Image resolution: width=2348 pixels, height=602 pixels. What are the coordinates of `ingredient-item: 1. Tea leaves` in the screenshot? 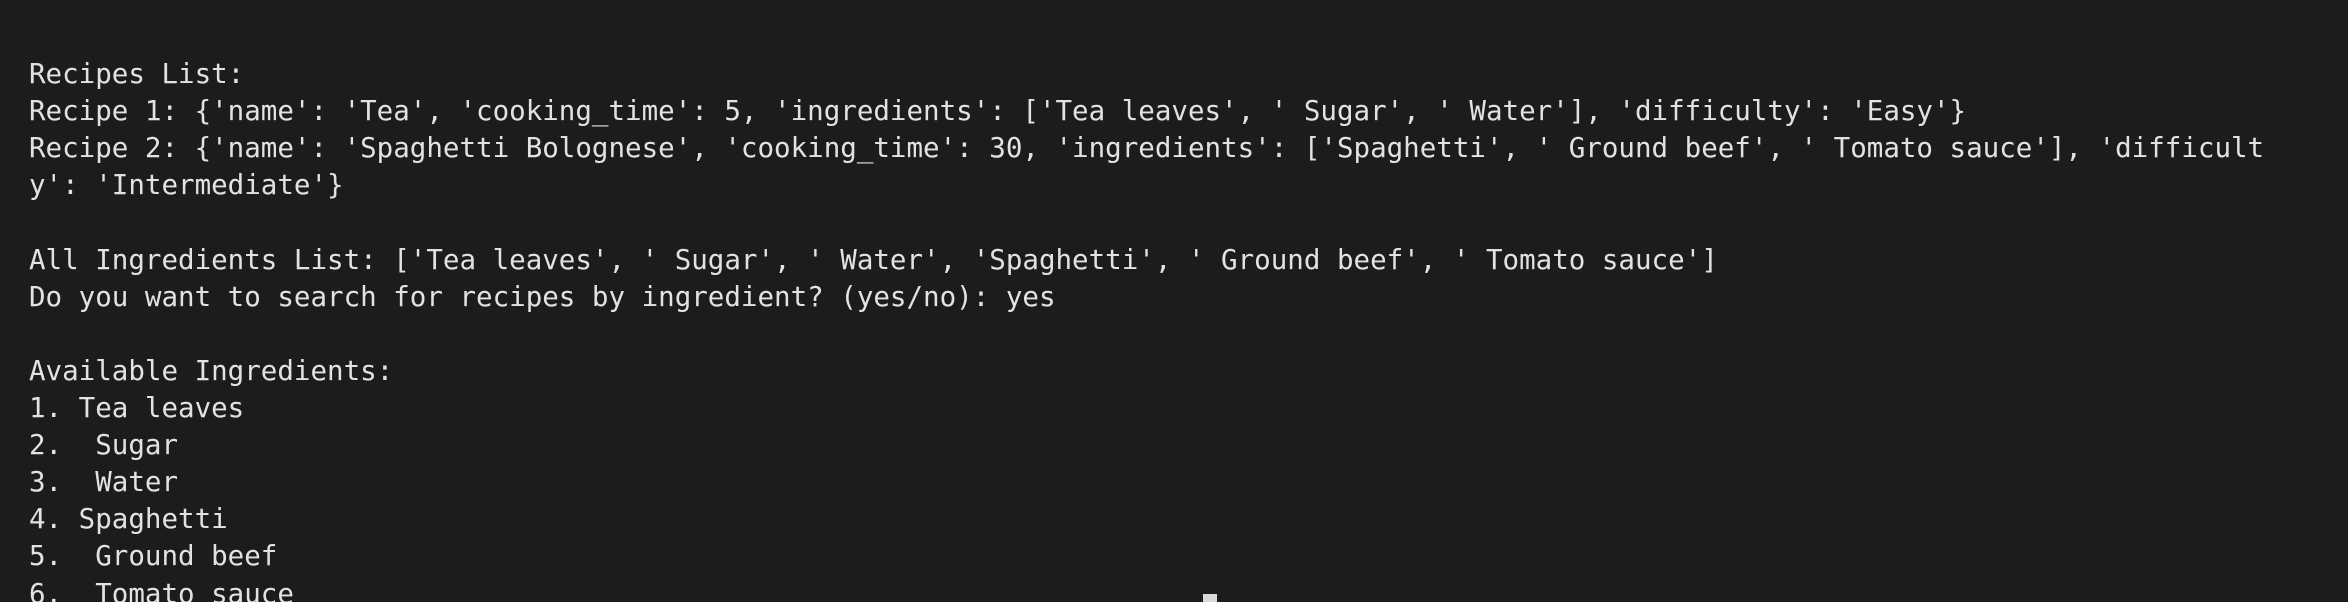 It's located at (137, 408).